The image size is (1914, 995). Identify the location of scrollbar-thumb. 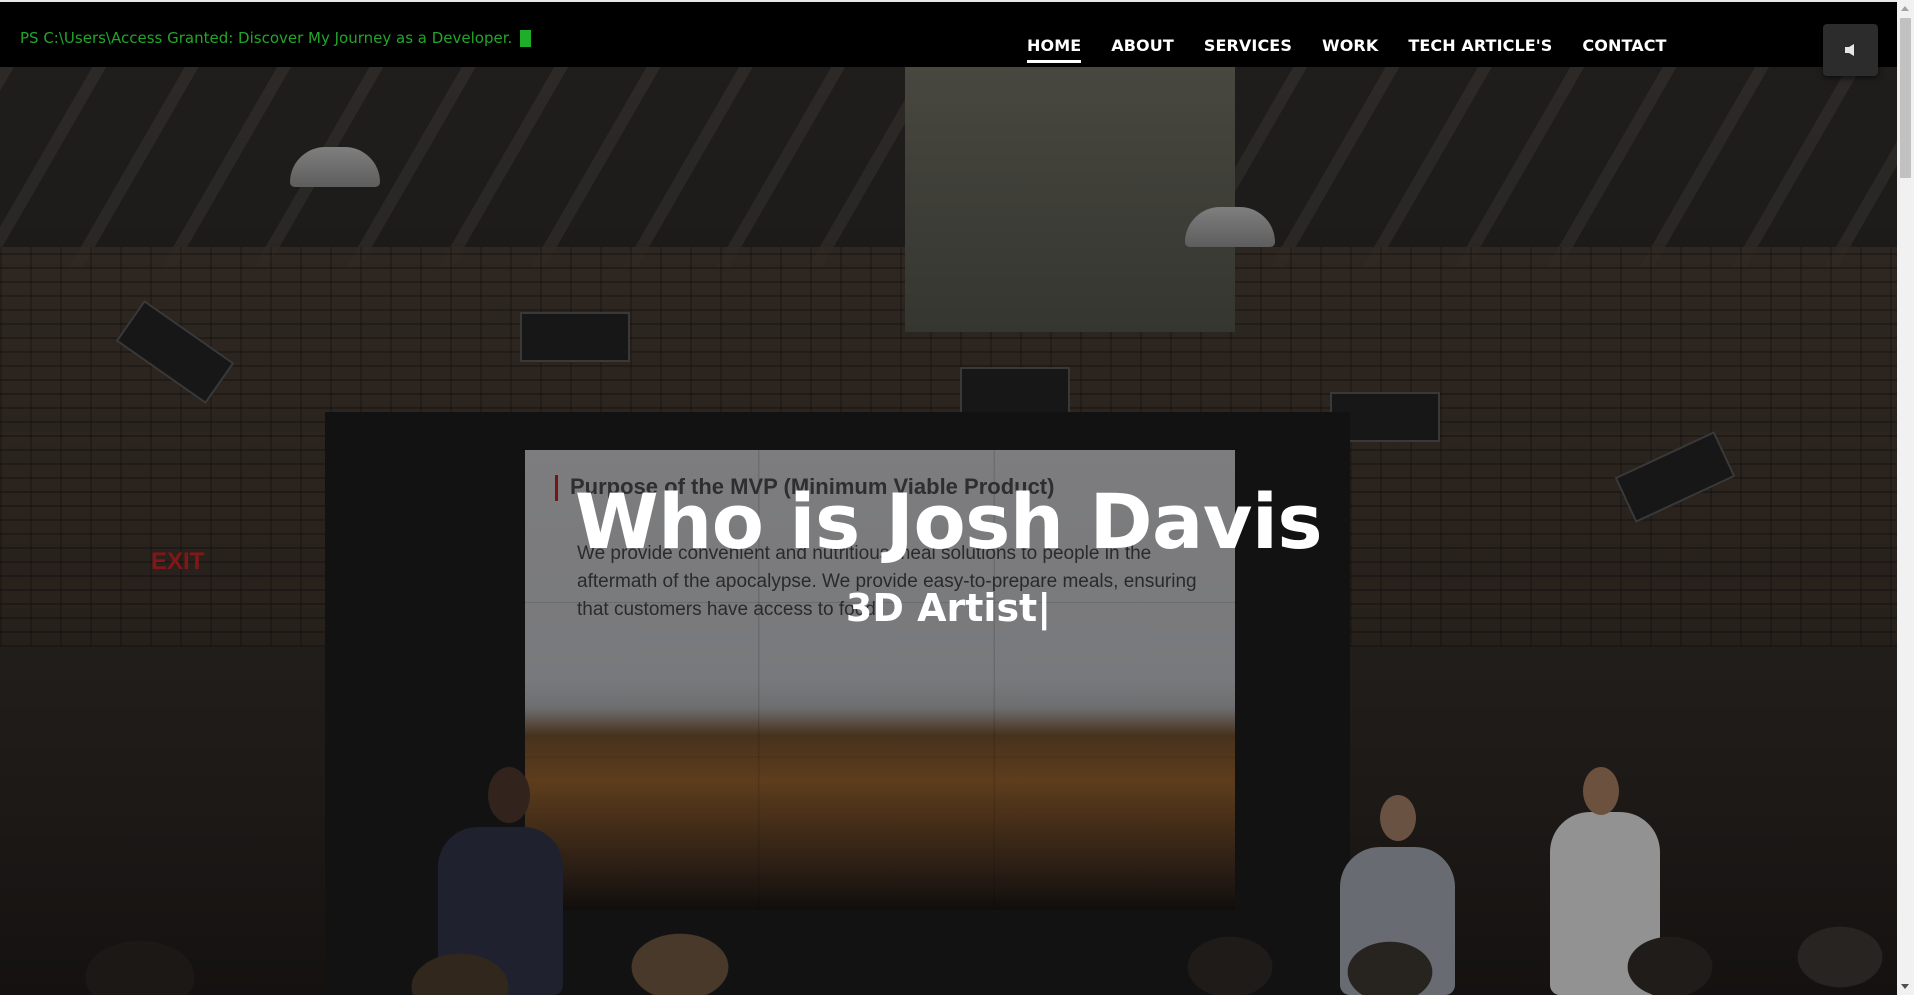
(1905, 98).